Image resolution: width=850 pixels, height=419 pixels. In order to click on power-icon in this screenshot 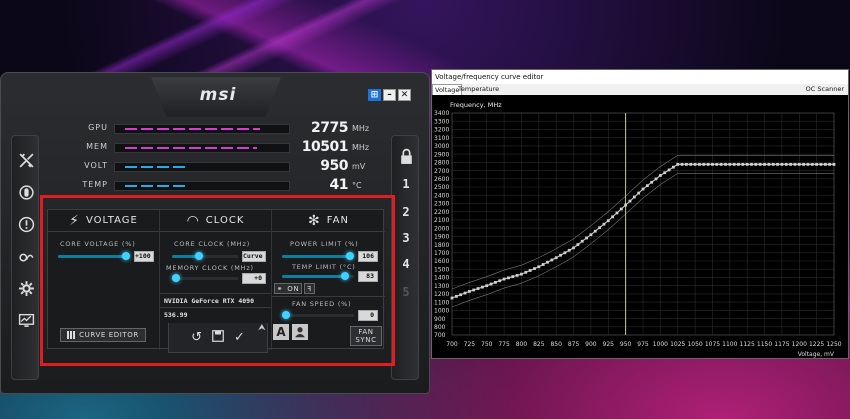, I will do `click(26, 192)`.